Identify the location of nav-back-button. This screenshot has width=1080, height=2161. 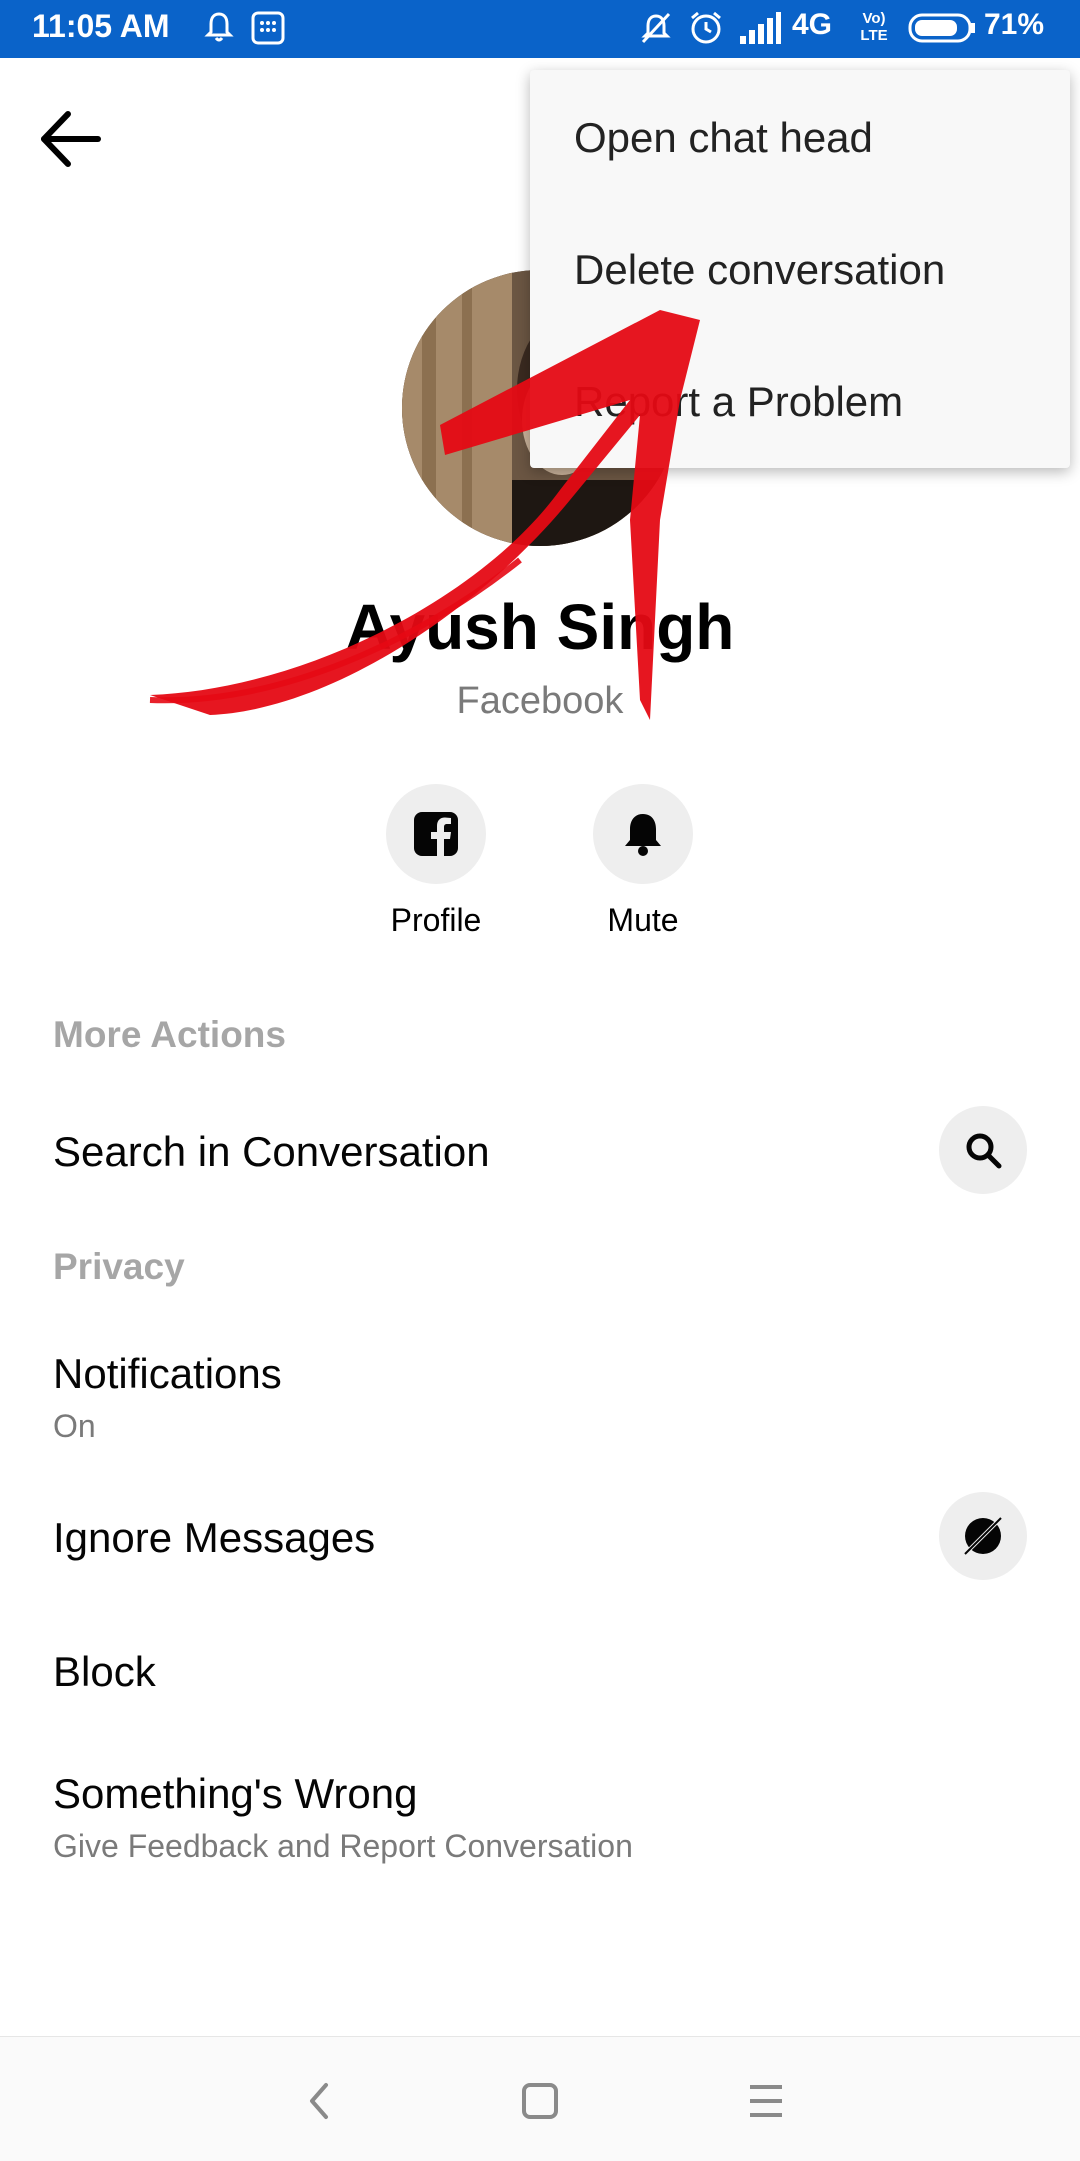
(320, 2101).